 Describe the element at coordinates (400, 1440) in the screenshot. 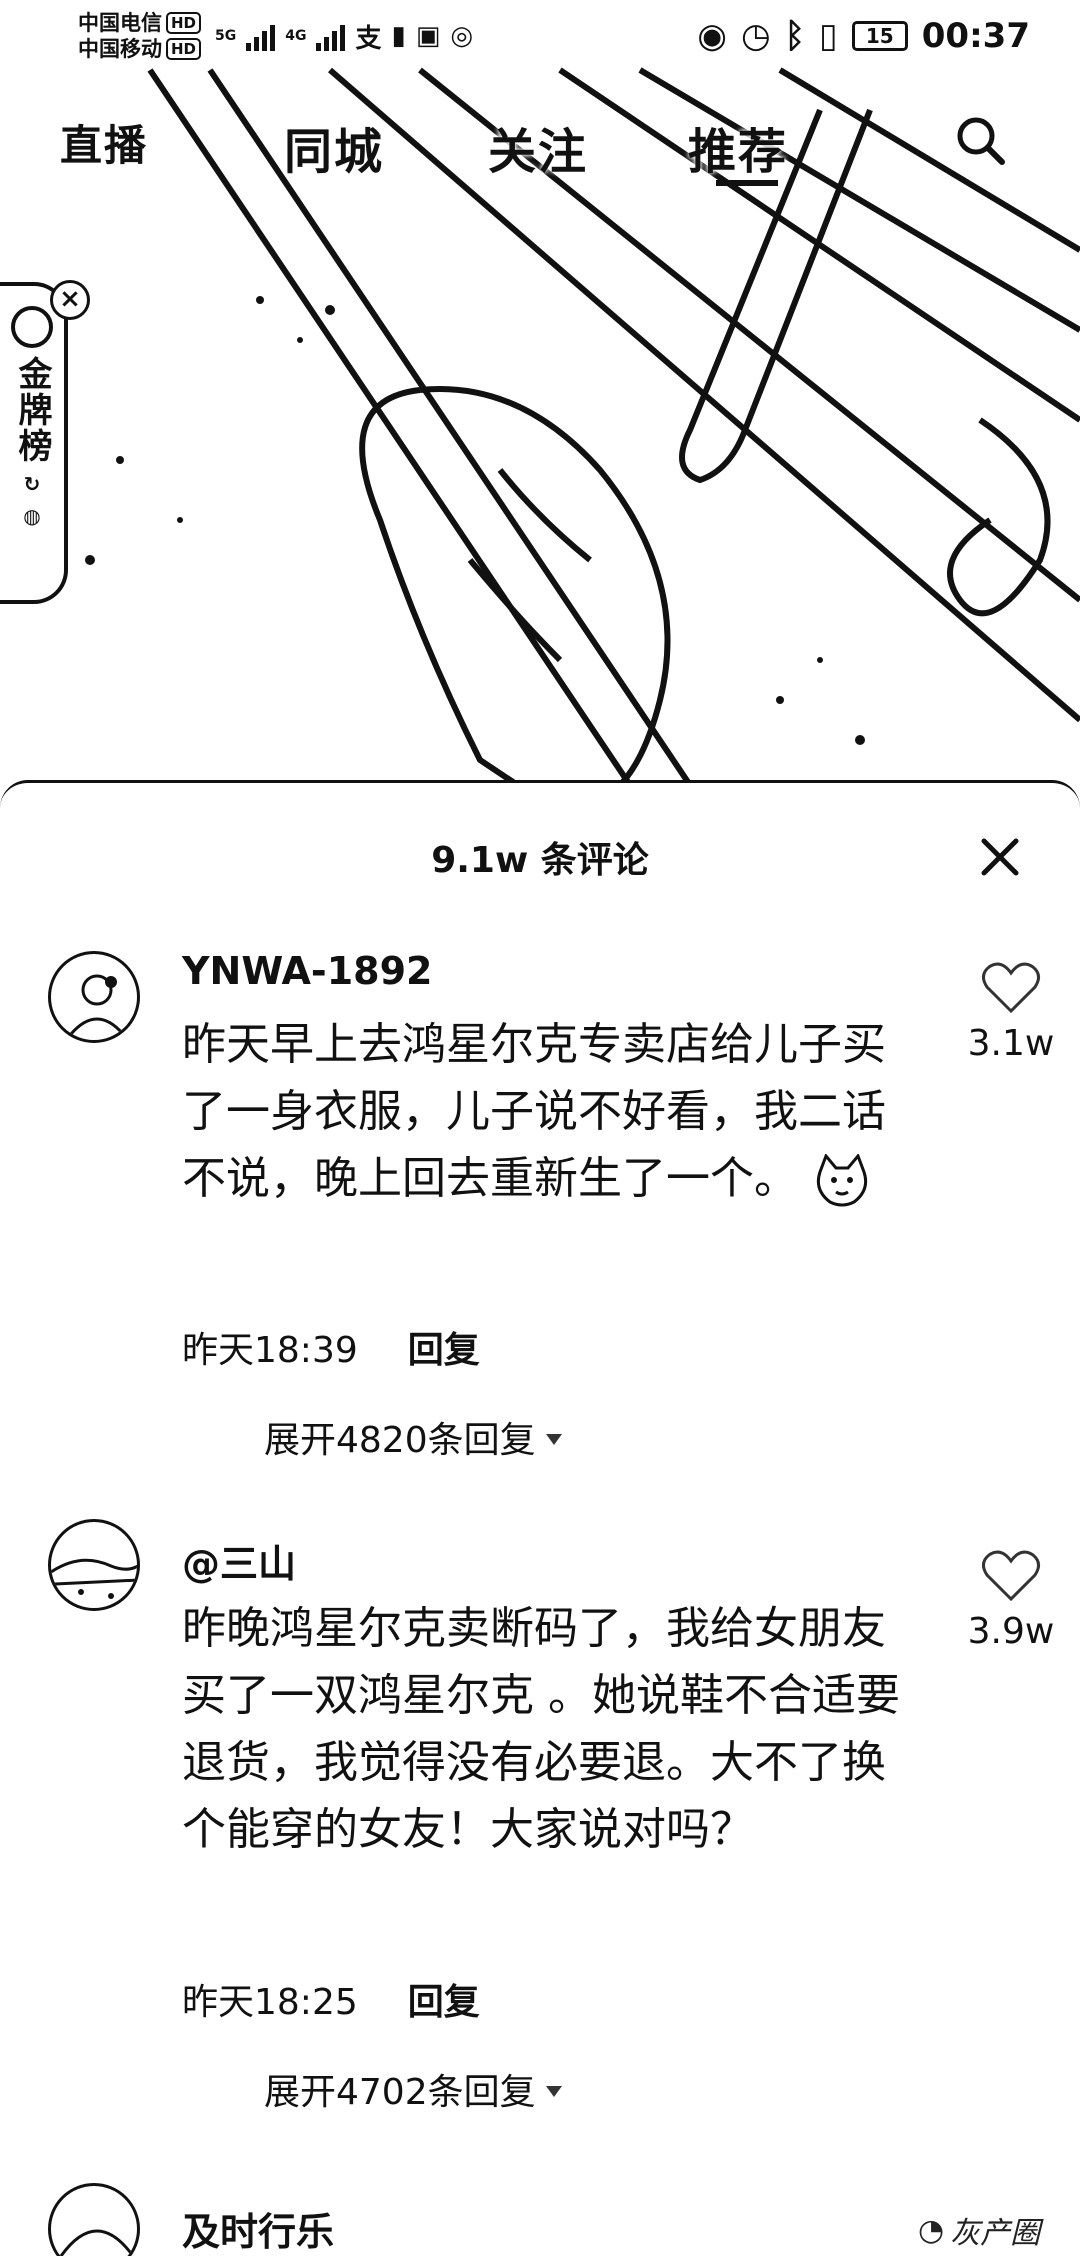

I see `expand-replies-label: 展开4820条回复` at that location.